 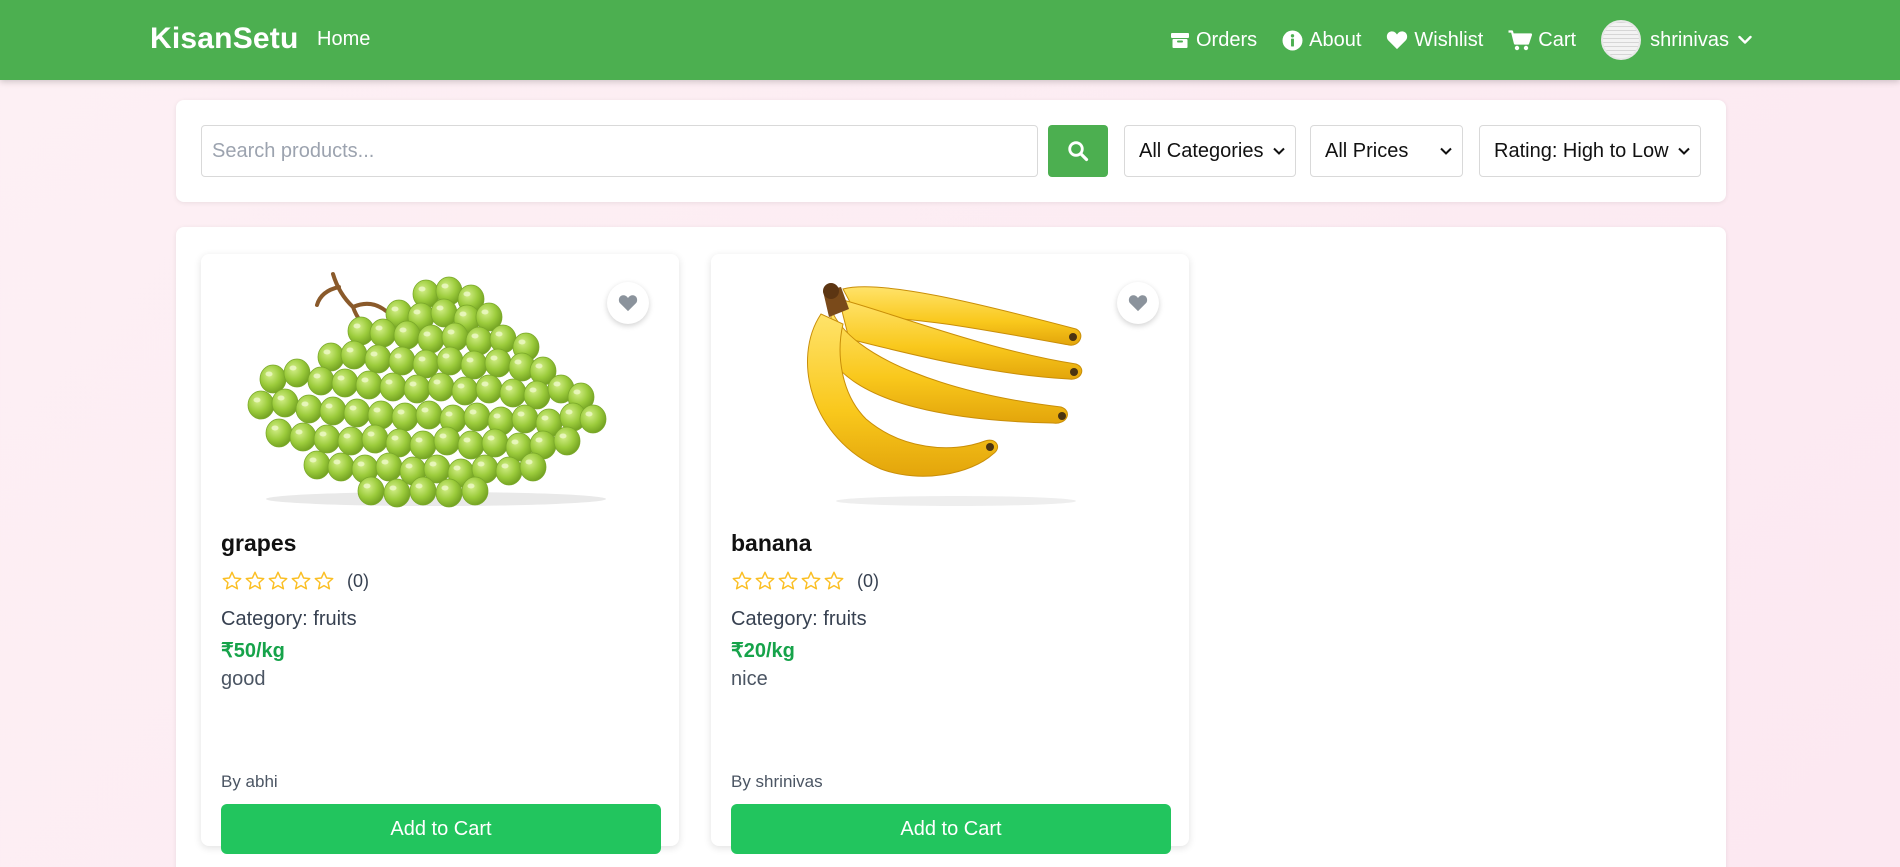 I want to click on avatar, so click(x=1621, y=40).